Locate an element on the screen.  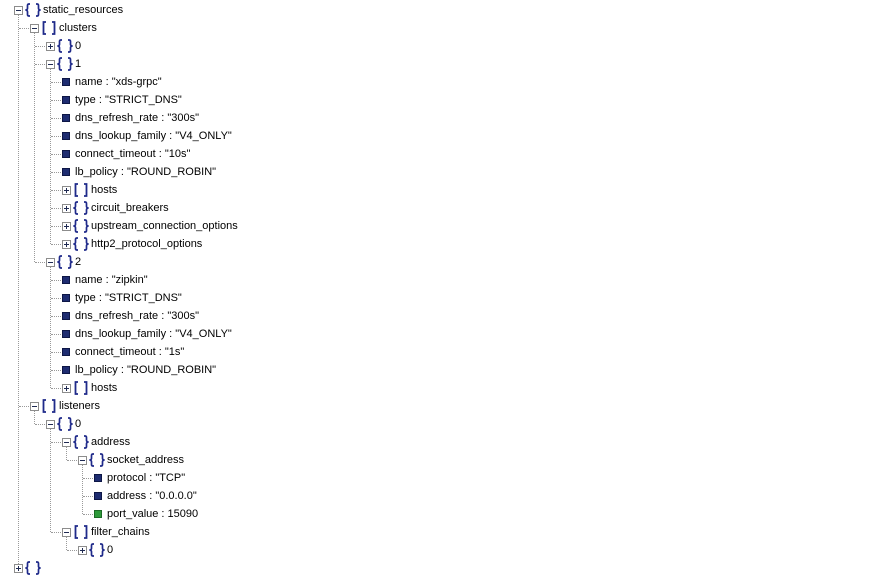
tree-node-1: 1 is located at coordinates (430, 64).